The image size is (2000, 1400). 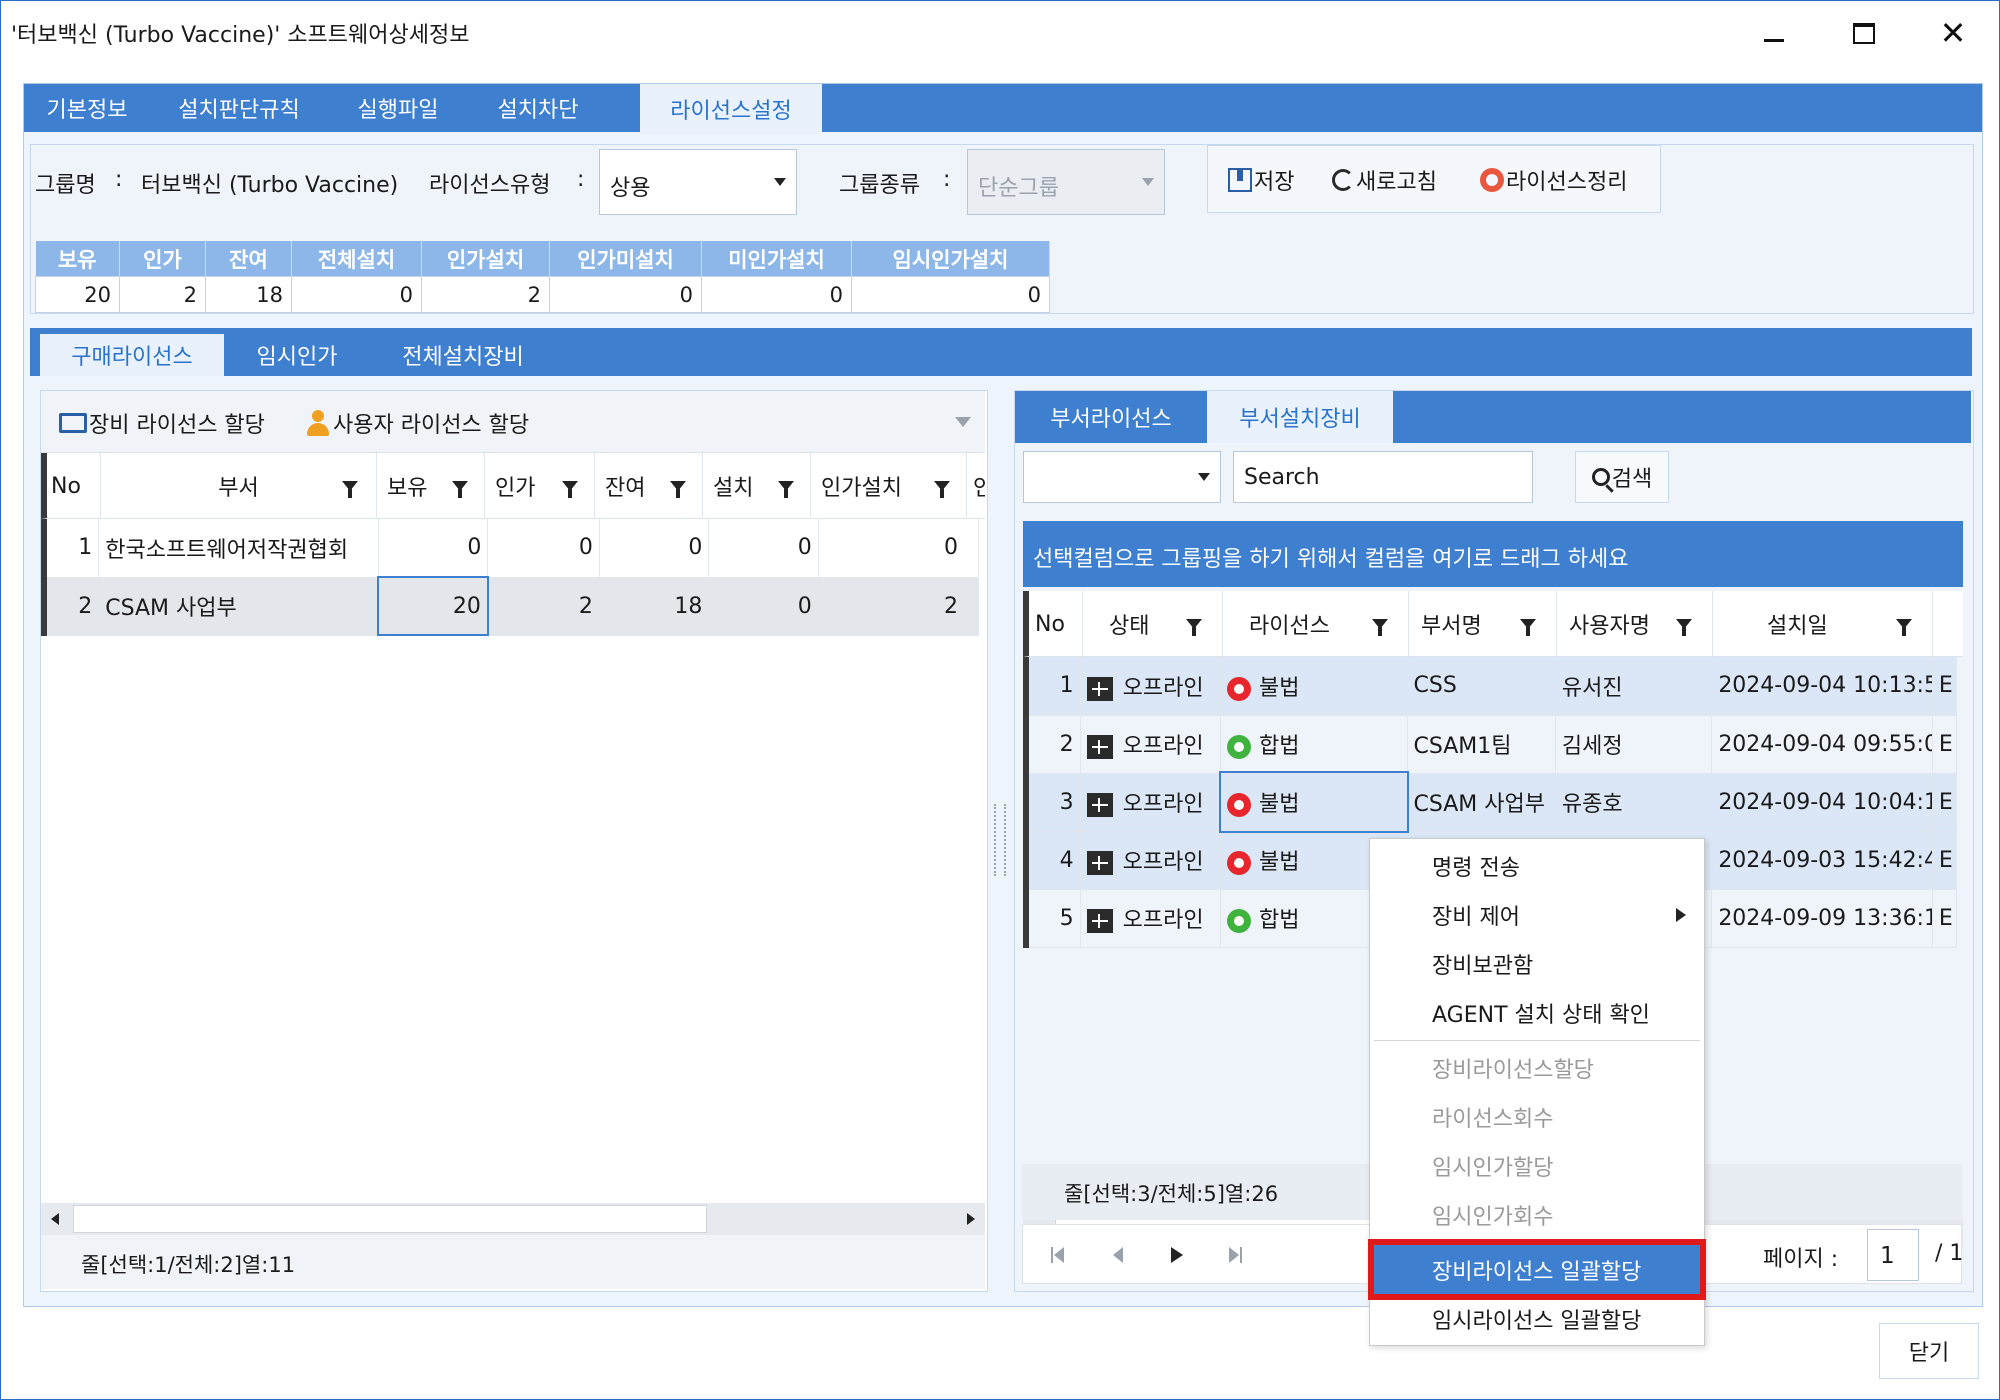 I want to click on title-bar: '터보백신 (Turbo Vaccine)' 소프트웨어상세정보 ✕, so click(x=1000, y=33).